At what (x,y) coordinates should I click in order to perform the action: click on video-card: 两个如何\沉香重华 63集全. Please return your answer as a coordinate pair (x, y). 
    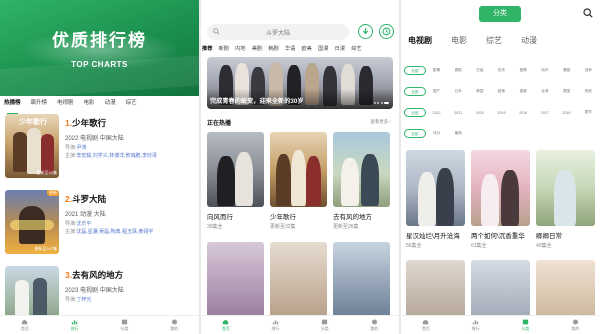
    Looking at the image, I should click on (500, 199).